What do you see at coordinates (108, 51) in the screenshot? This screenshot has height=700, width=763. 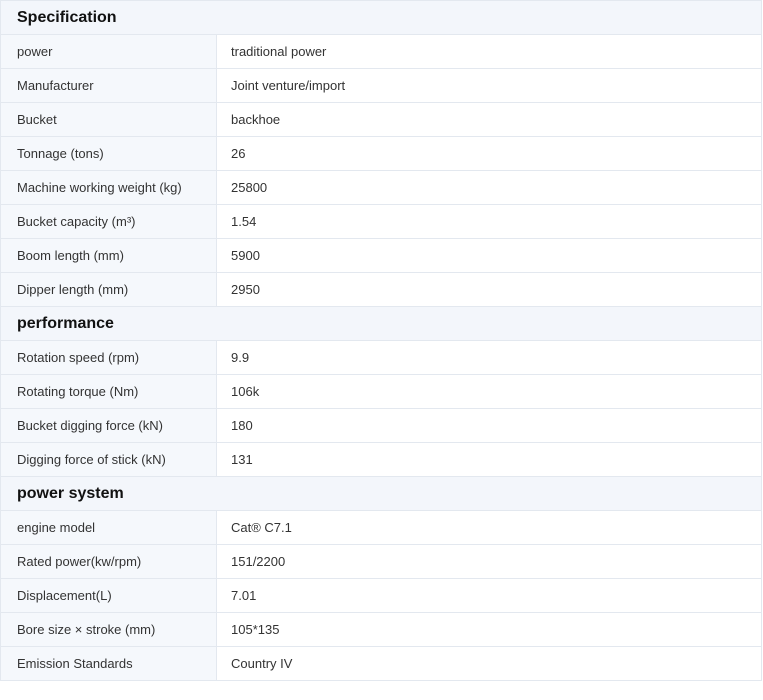 I see `row-label: power` at bounding box center [108, 51].